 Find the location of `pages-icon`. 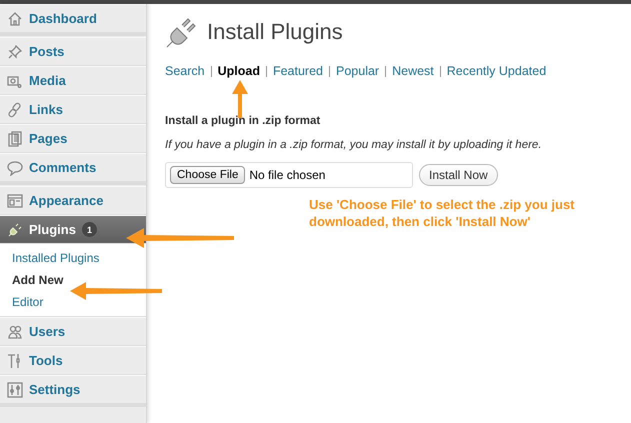

pages-icon is located at coordinates (15, 138).